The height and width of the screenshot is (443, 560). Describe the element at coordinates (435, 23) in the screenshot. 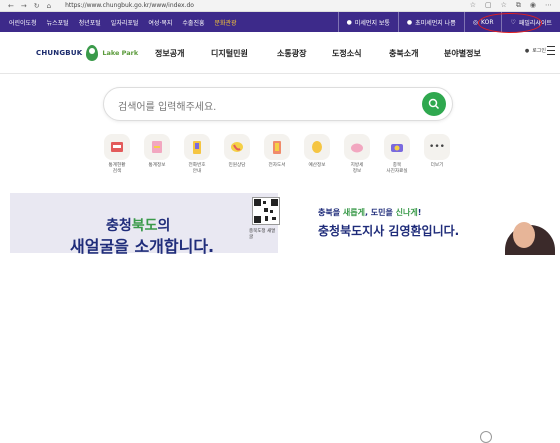

I see `ultrafine-dust-label: 초미세먼지 나쁨` at that location.